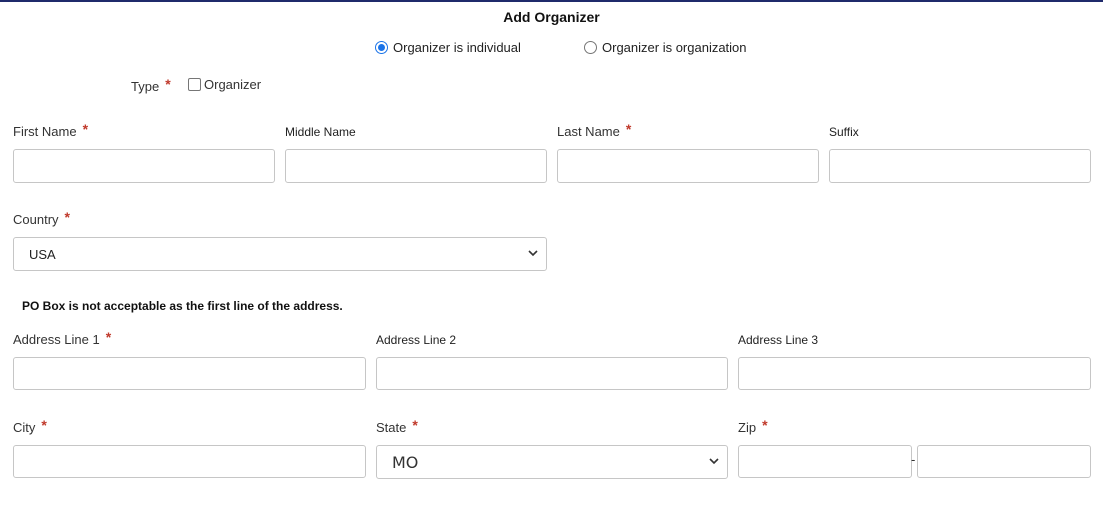 The height and width of the screenshot is (510, 1103). What do you see at coordinates (189, 461) in the screenshot?
I see `city-input` at bounding box center [189, 461].